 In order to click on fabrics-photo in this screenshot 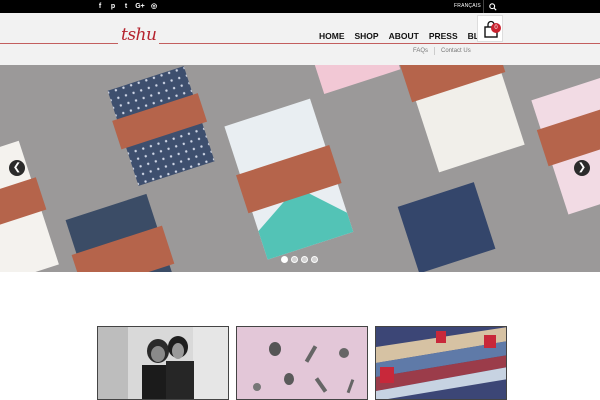, I will do `click(441, 363)`.